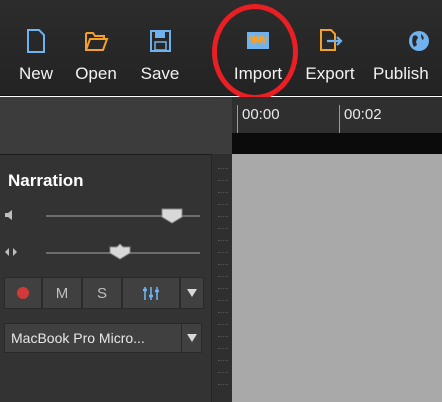 The width and height of the screenshot is (442, 402). I want to click on input-device-dropdown-arrow, so click(191, 338).